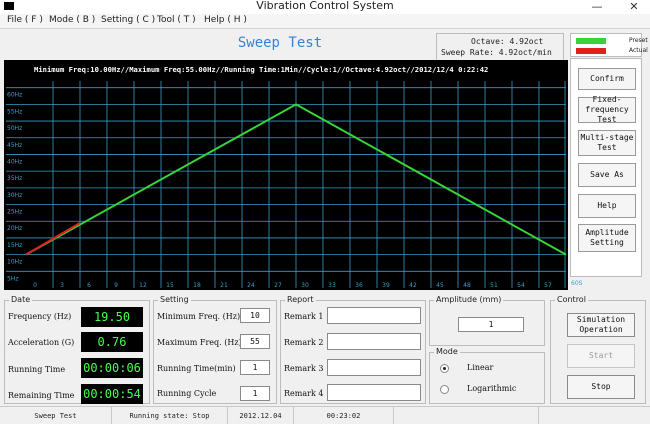 This screenshot has height=424, width=650. What do you see at coordinates (607, 109) in the screenshot?
I see `fixed-frequency-test-button: Fixed-frequency Test` at bounding box center [607, 109].